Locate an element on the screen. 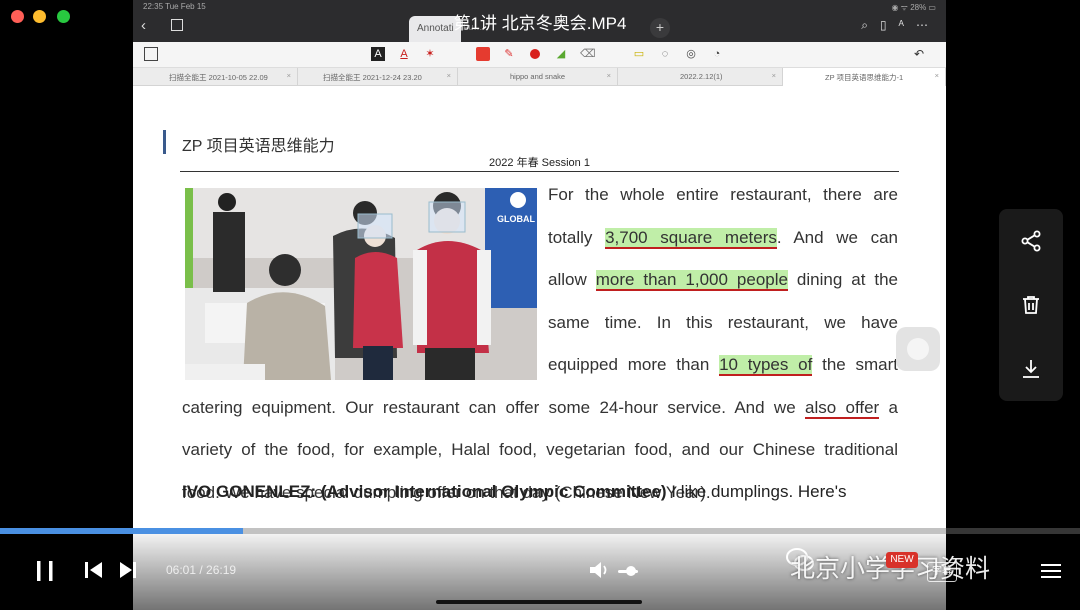 The height and width of the screenshot is (610, 1080). comment-icon: ▭ is located at coordinates (639, 54).